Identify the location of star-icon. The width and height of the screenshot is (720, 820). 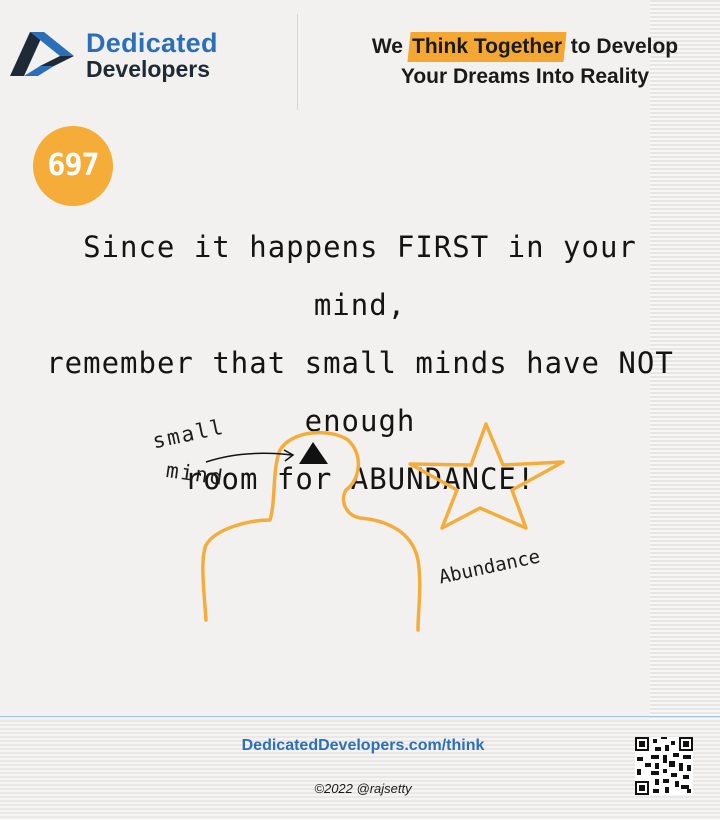
(486, 476).